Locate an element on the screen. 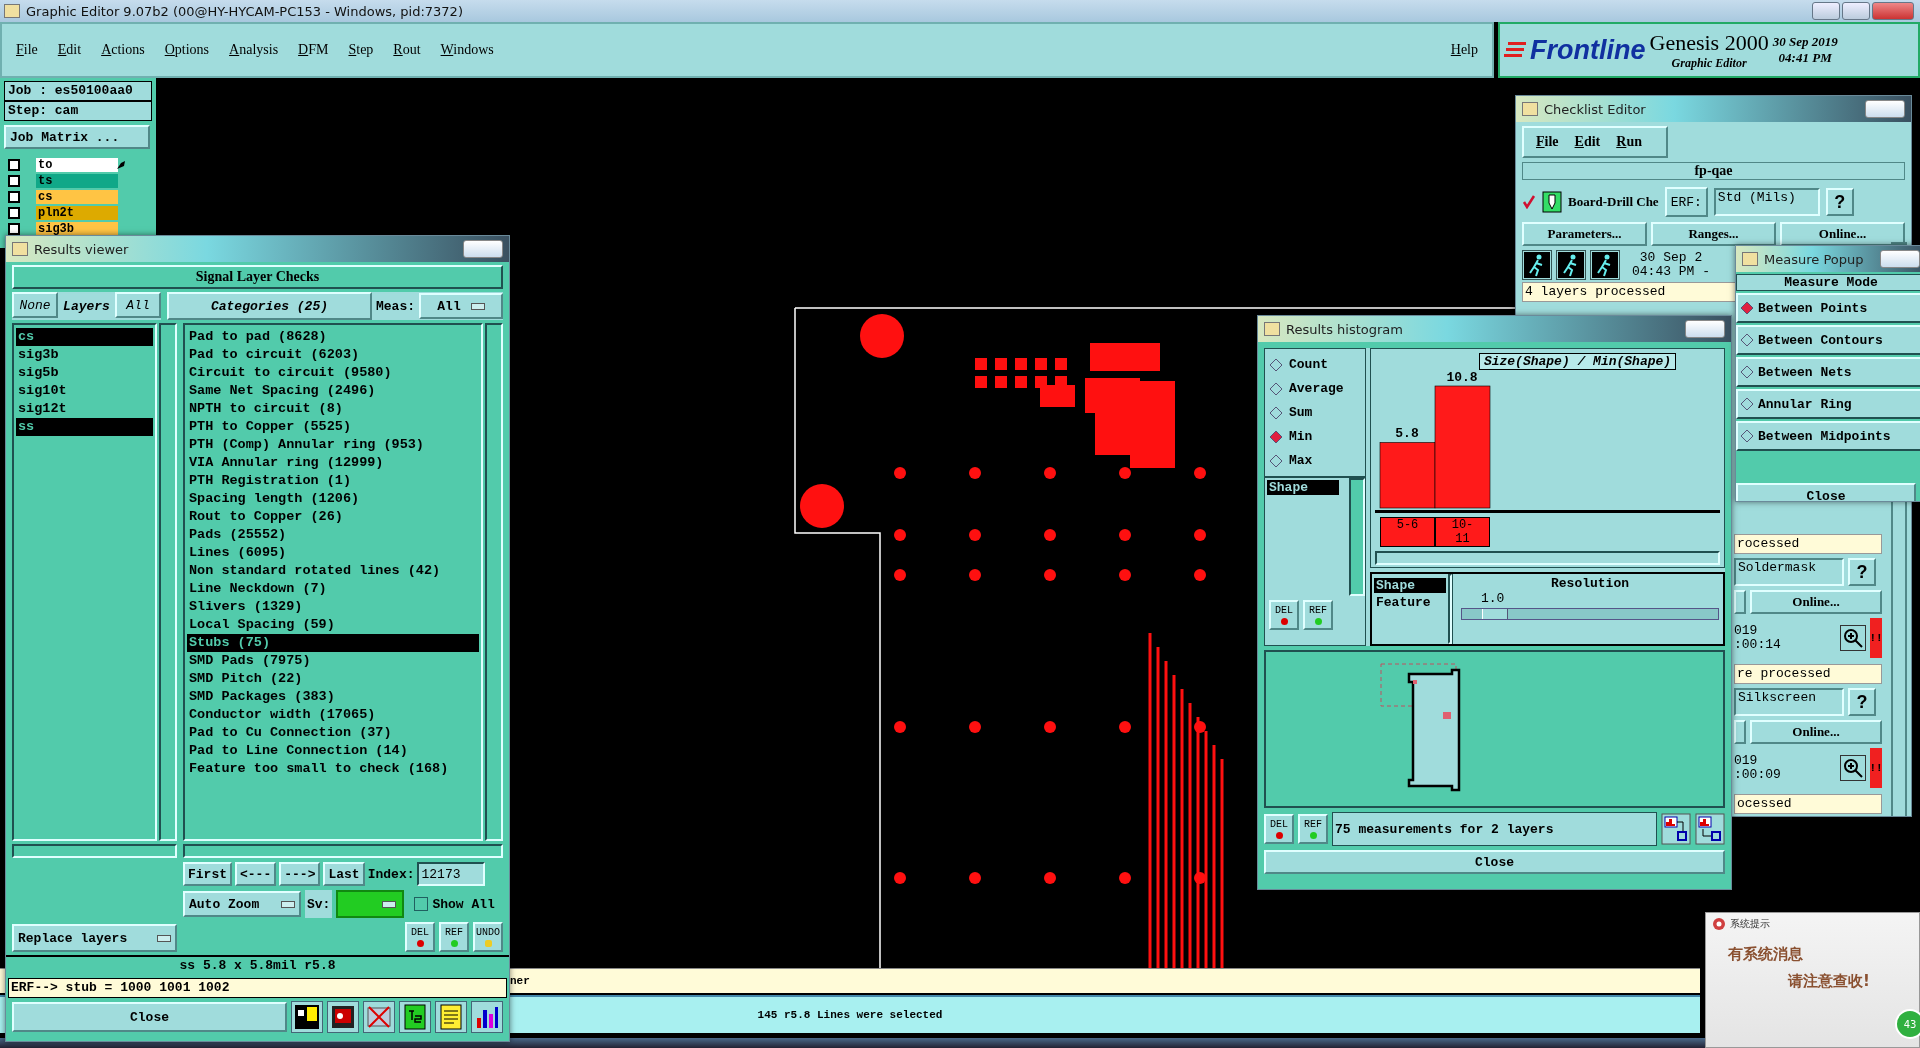 The image size is (1920, 1048). layer-name: cs is located at coordinates (77, 197).